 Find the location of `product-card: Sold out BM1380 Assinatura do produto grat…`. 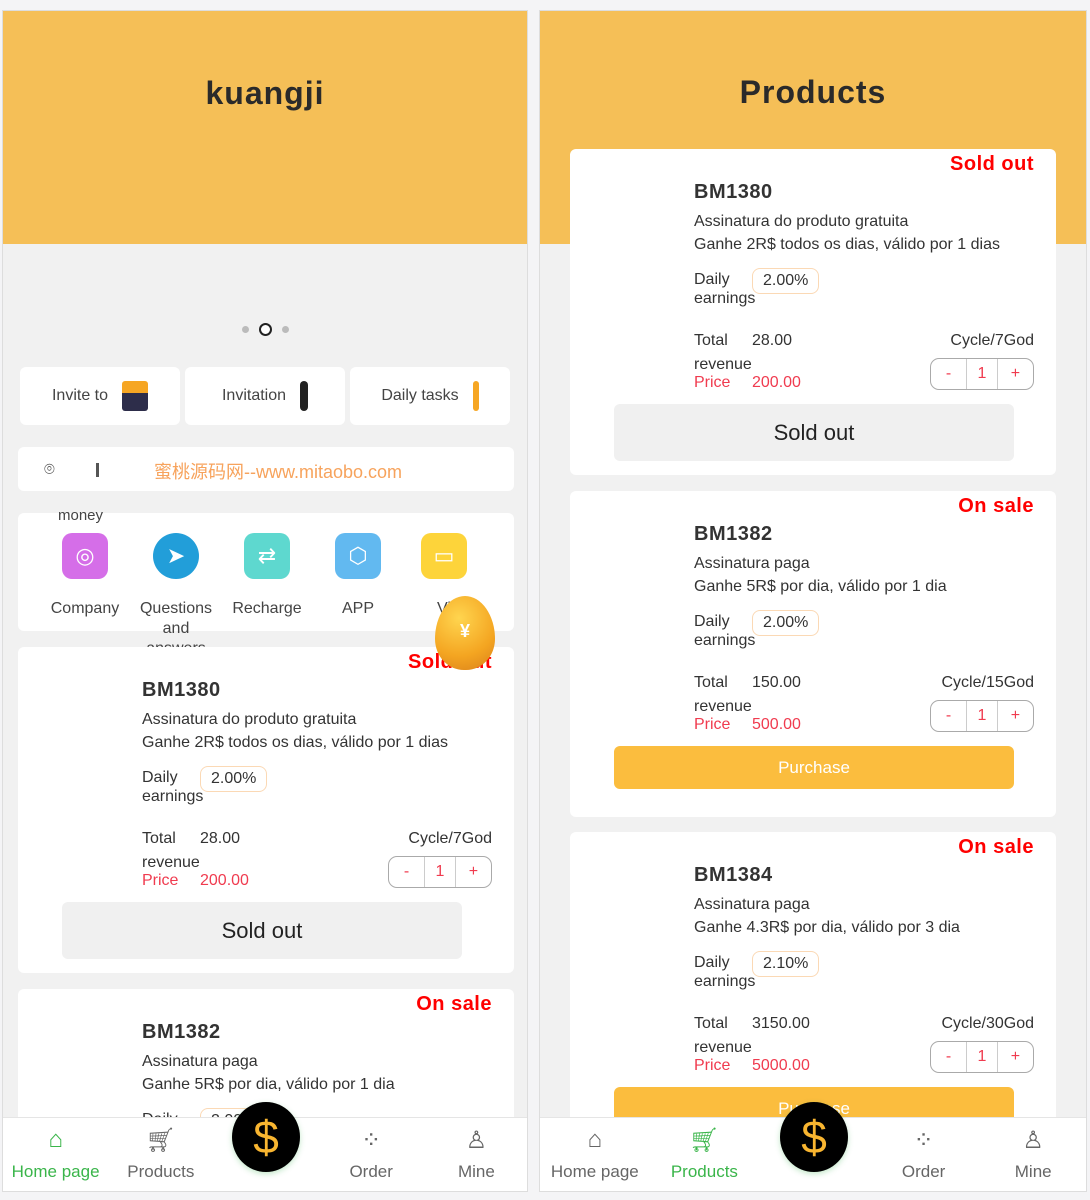

product-card: Sold out BM1380 Assinatura do produto grat… is located at coordinates (266, 810).